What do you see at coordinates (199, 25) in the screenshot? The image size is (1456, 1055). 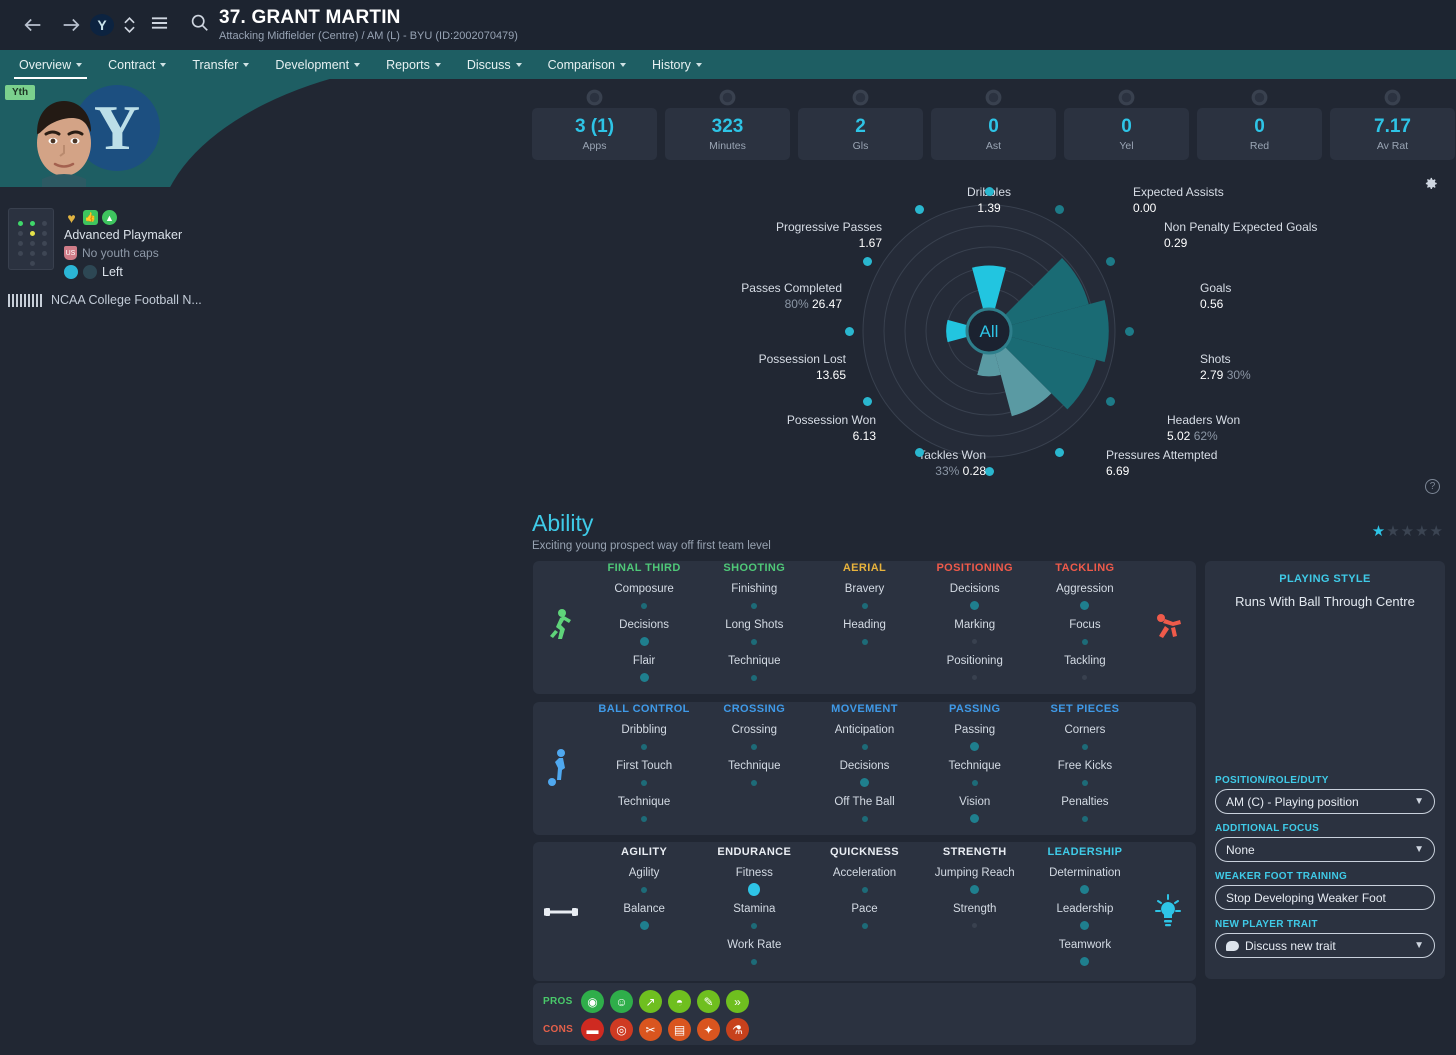 I see `search-button` at bounding box center [199, 25].